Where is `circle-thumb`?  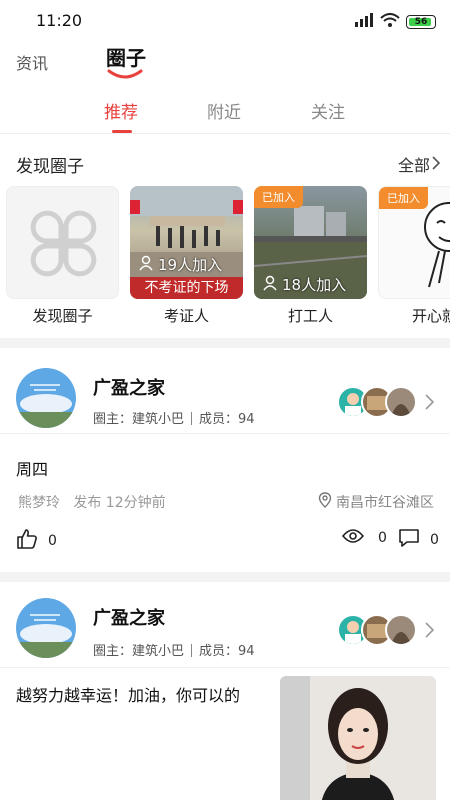
circle-thumb is located at coordinates (62, 242).